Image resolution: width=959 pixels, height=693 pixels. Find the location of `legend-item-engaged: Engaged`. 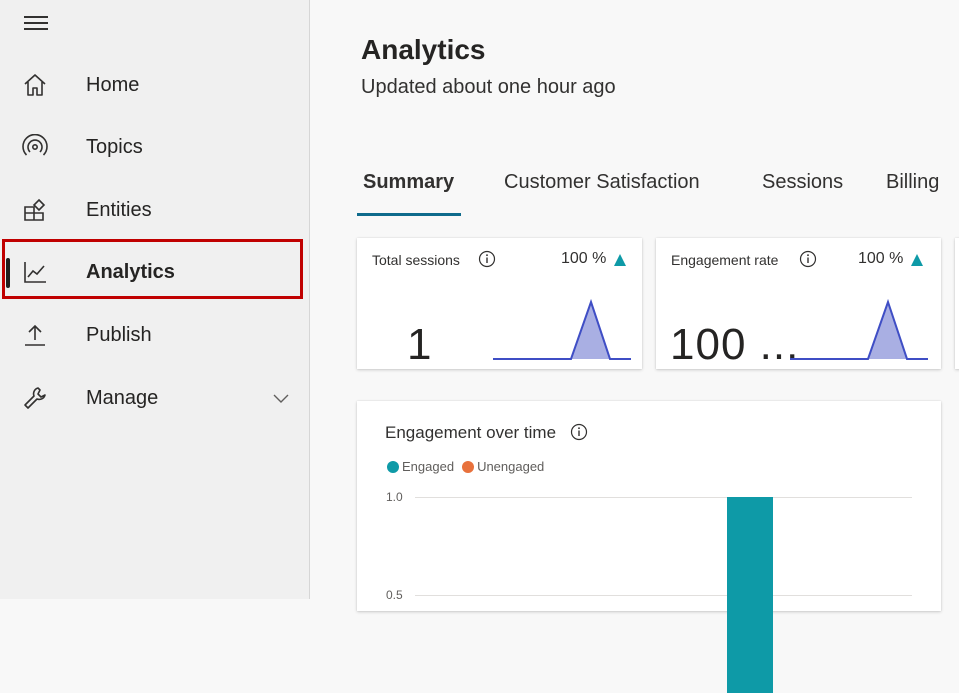

legend-item-engaged: Engaged is located at coordinates (420, 466).